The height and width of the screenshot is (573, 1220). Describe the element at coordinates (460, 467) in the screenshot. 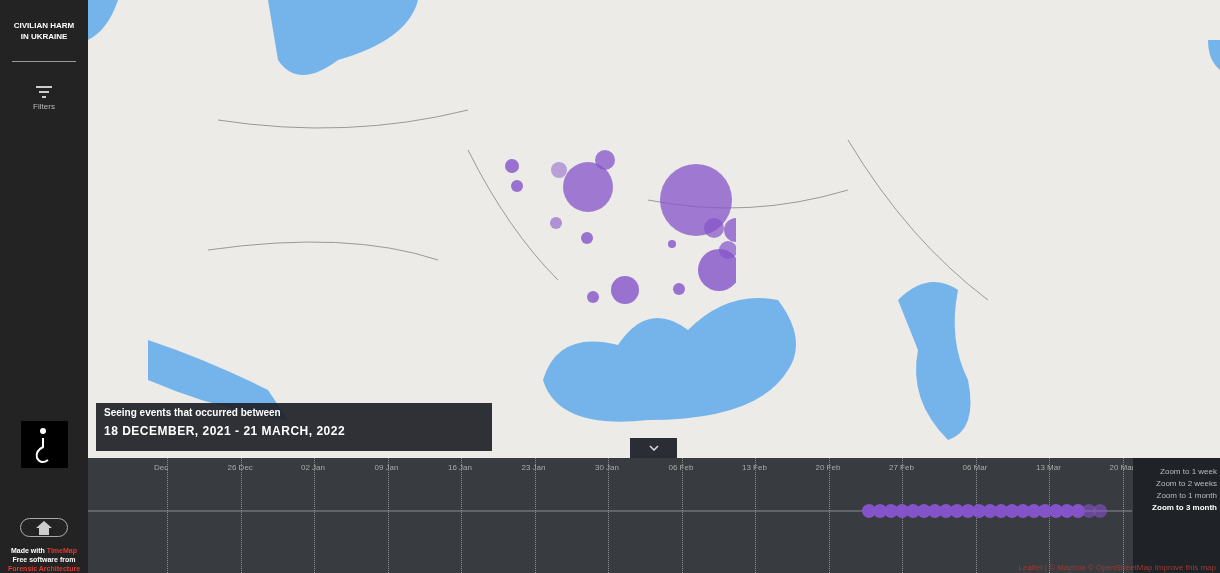

I see `tick-label: 16 Jan` at that location.